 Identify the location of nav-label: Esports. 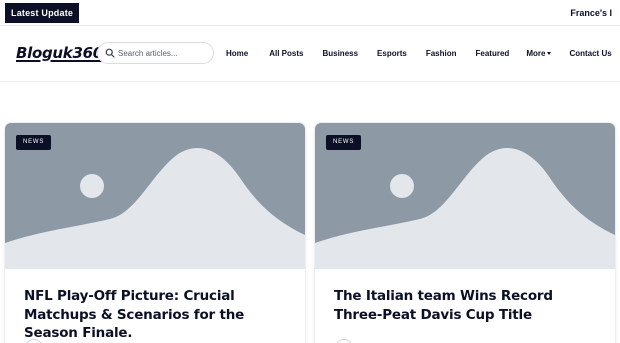
(392, 53).